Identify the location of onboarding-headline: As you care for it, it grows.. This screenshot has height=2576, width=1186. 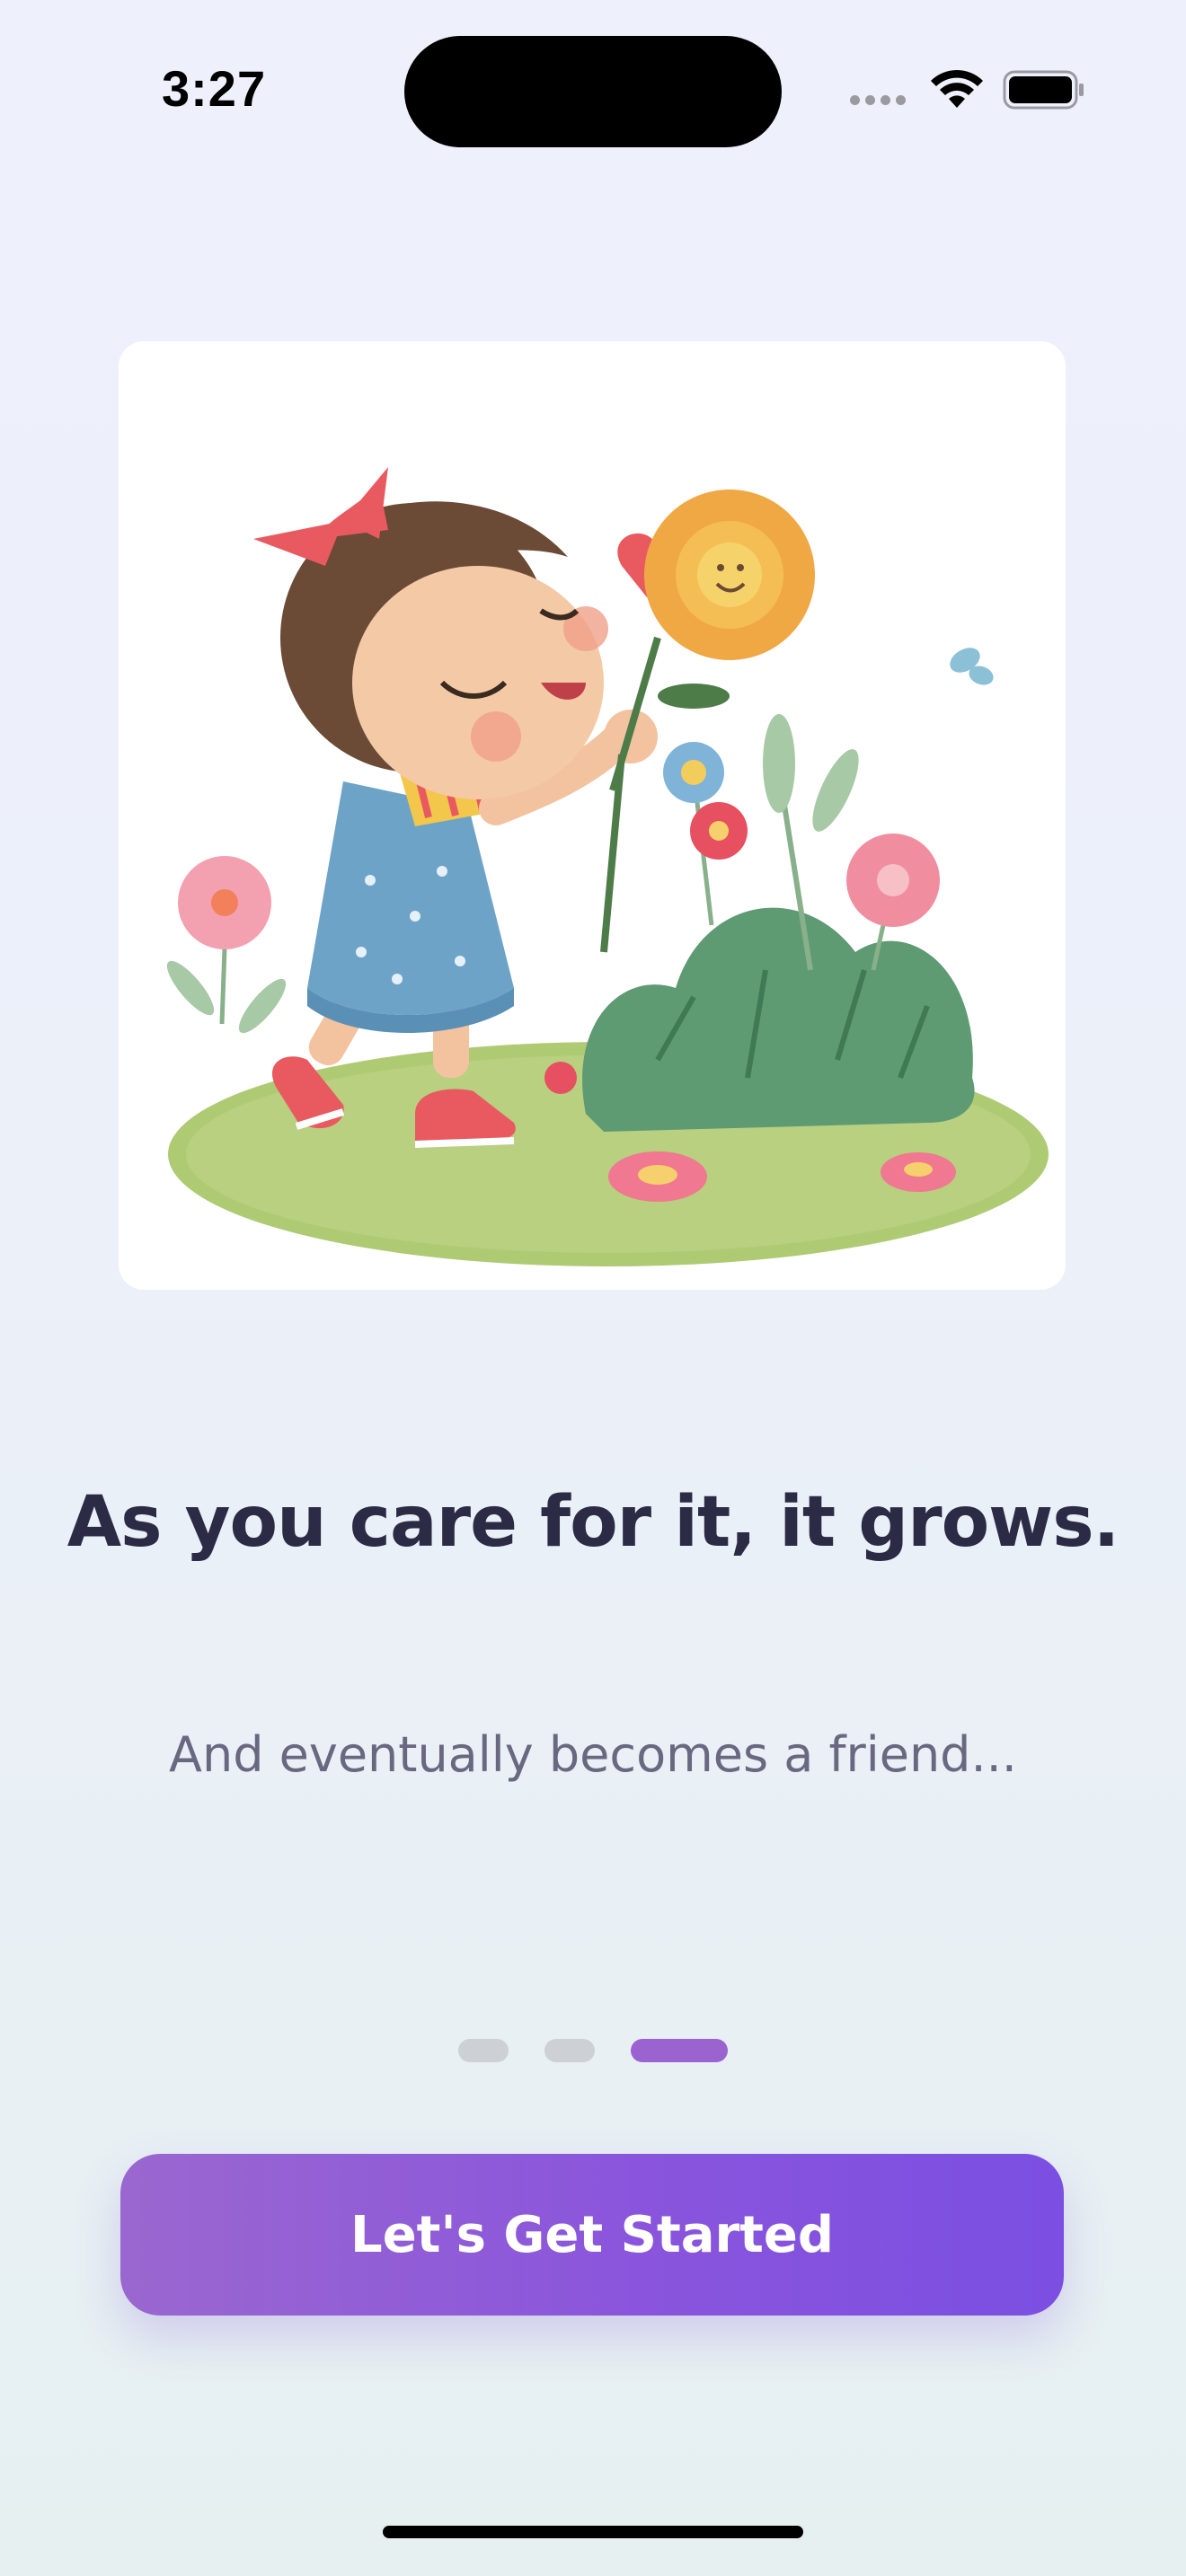
(593, 1522).